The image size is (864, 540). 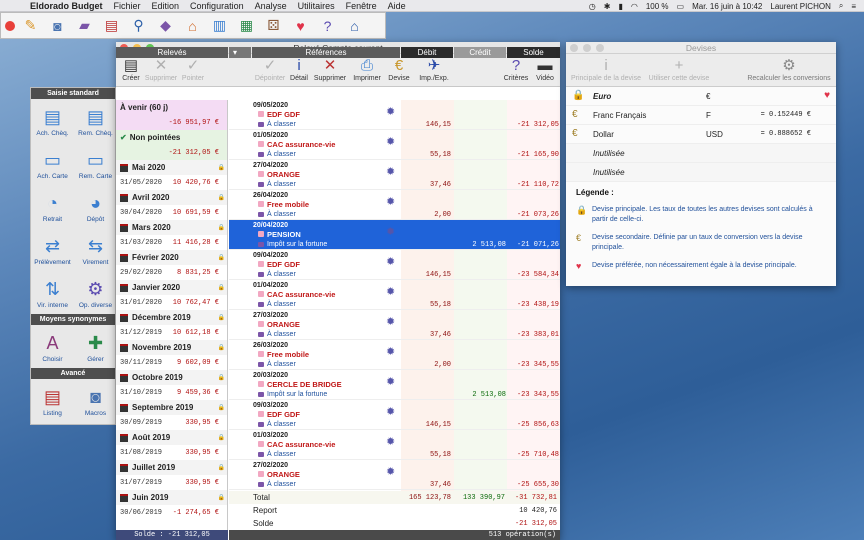 What do you see at coordinates (354, 26) in the screenshot?
I see `home-icon: ⌂` at bounding box center [354, 26].